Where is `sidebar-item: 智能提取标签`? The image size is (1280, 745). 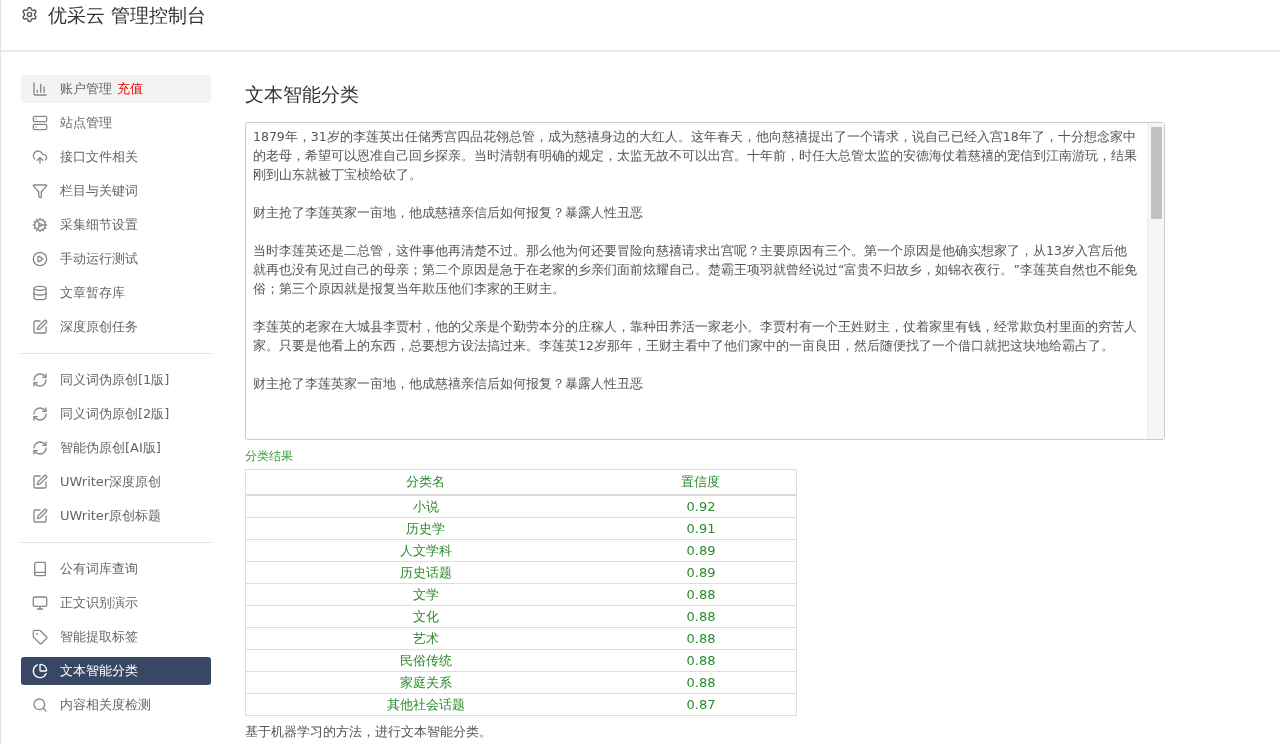 sidebar-item: 智能提取标签 is located at coordinates (116, 637).